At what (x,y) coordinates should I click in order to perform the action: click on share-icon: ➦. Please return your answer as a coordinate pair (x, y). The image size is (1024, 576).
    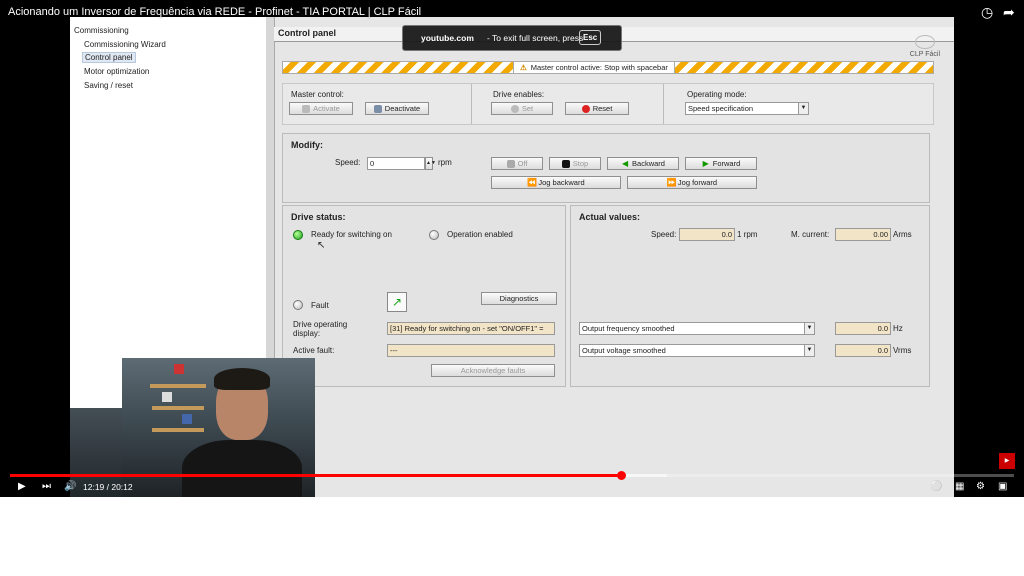
    Looking at the image, I should click on (1009, 12).